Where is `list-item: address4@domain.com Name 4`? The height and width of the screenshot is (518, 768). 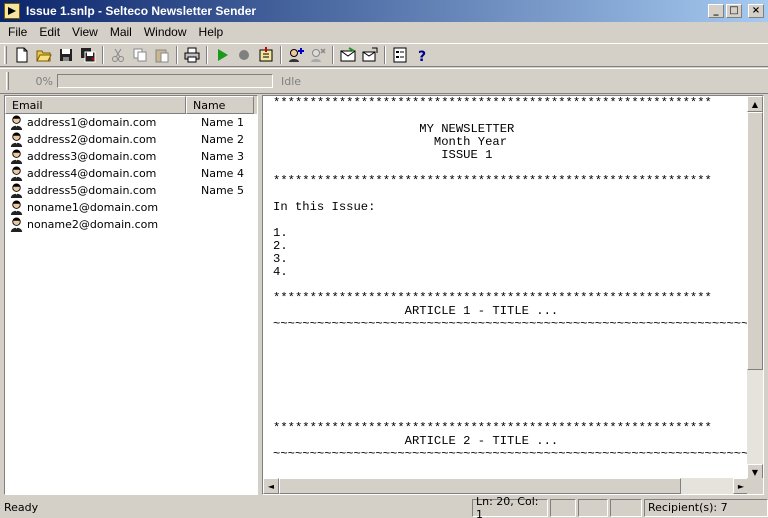 list-item: address4@domain.com Name 4 is located at coordinates (131, 173).